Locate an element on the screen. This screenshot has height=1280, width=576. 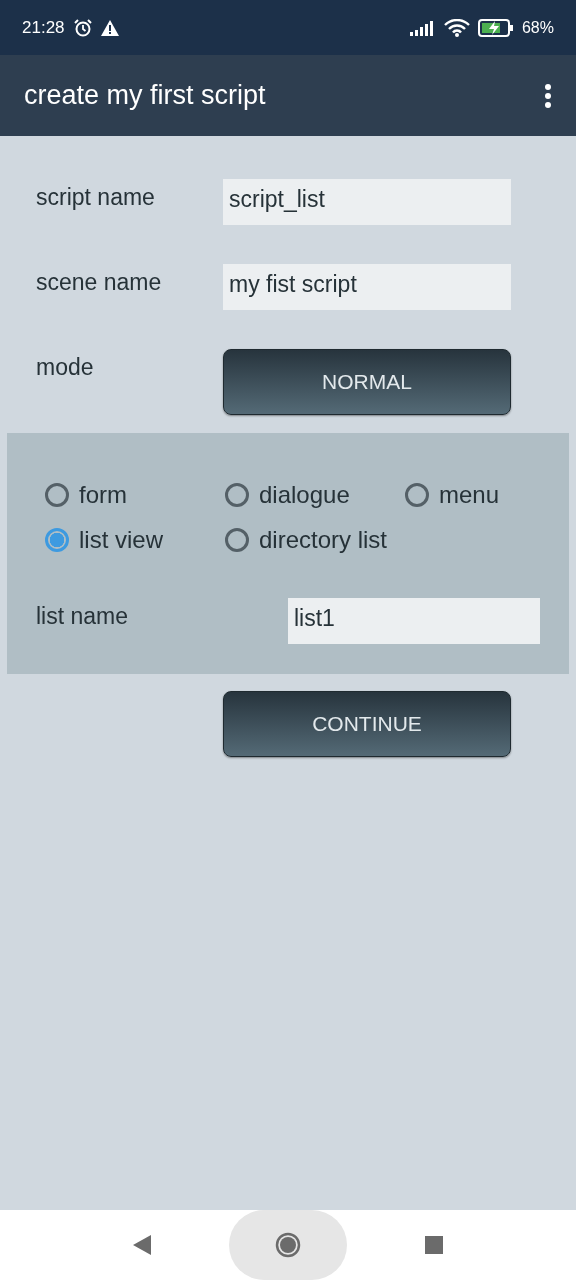
field-label: scene name is located at coordinates (99, 282).